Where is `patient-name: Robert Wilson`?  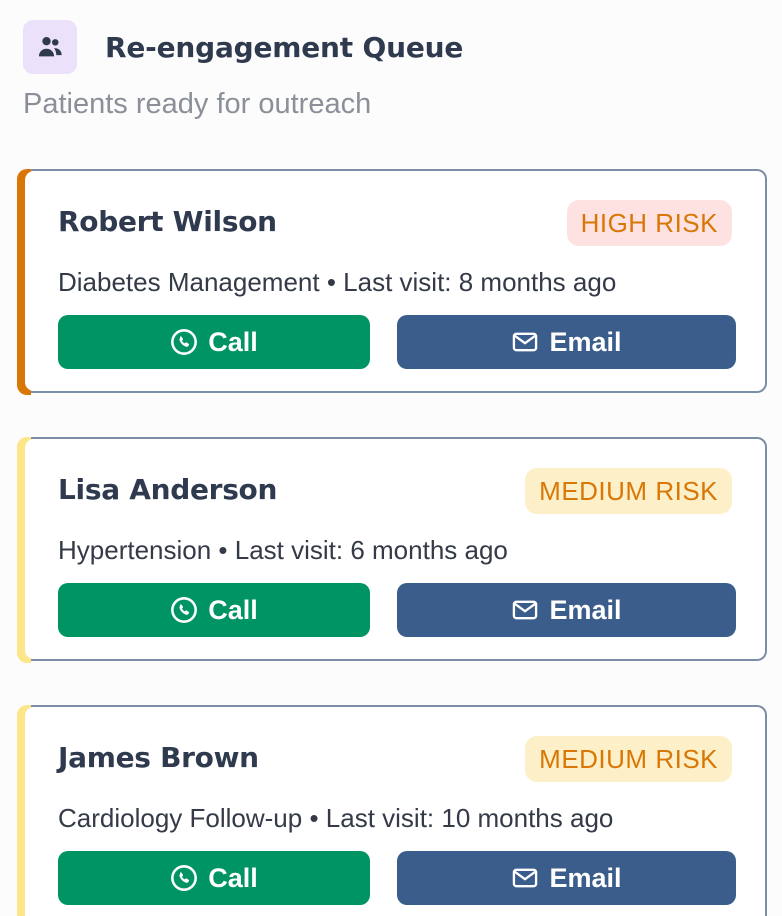 patient-name: Robert Wilson is located at coordinates (167, 221).